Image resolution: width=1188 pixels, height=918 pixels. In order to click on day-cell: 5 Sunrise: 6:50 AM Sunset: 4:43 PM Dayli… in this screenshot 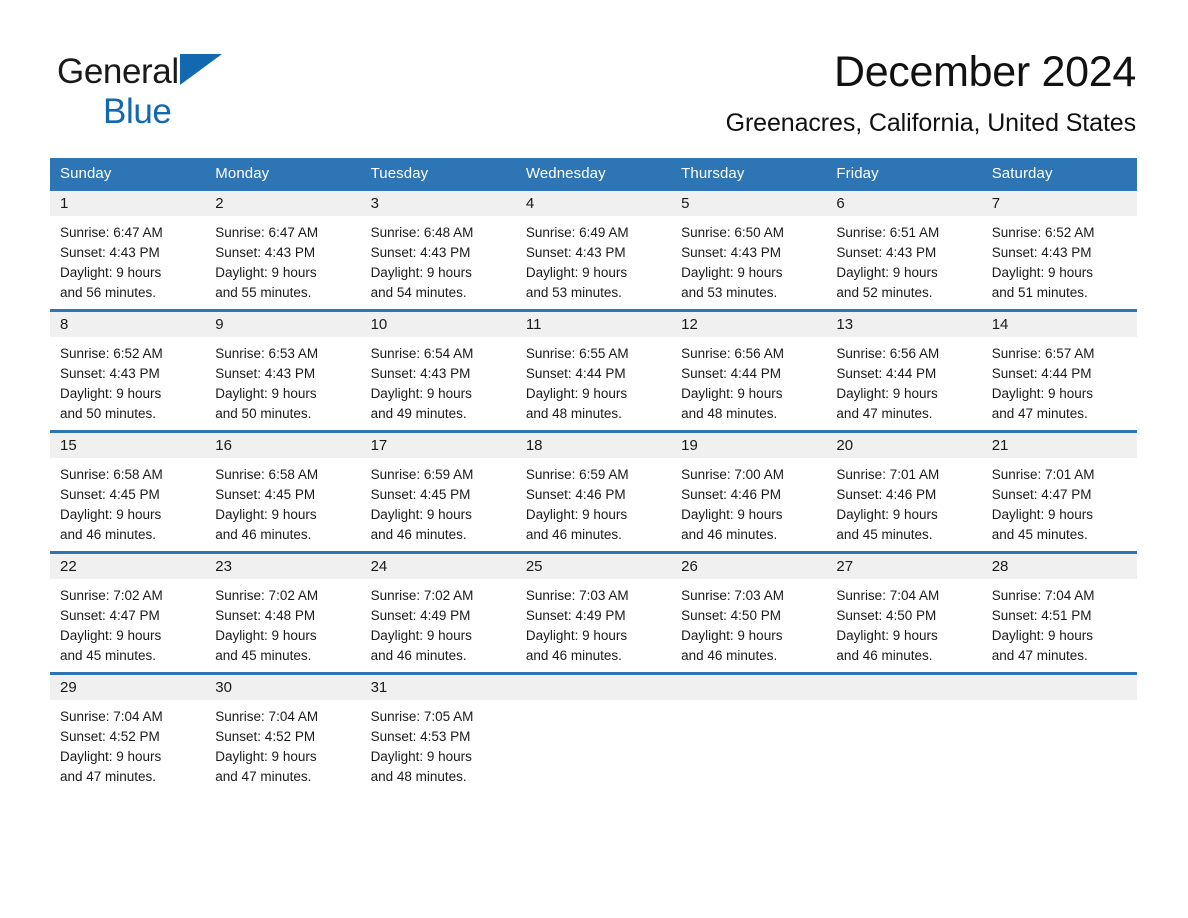, I will do `click(749, 250)`.